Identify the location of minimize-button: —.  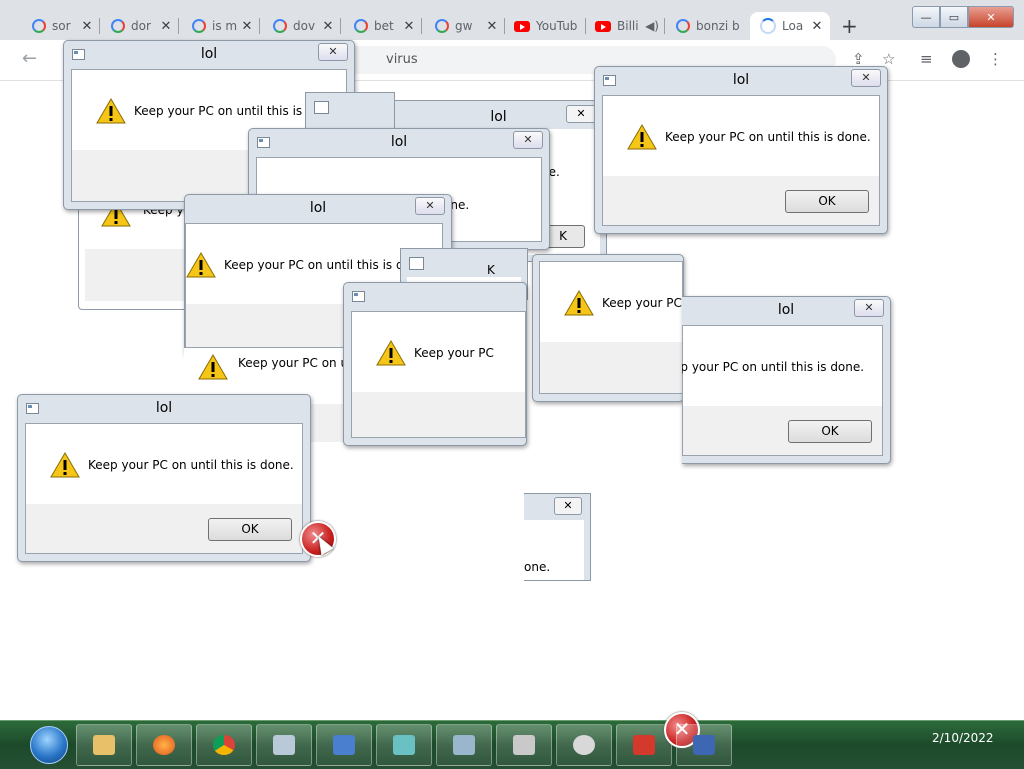
(926, 17).